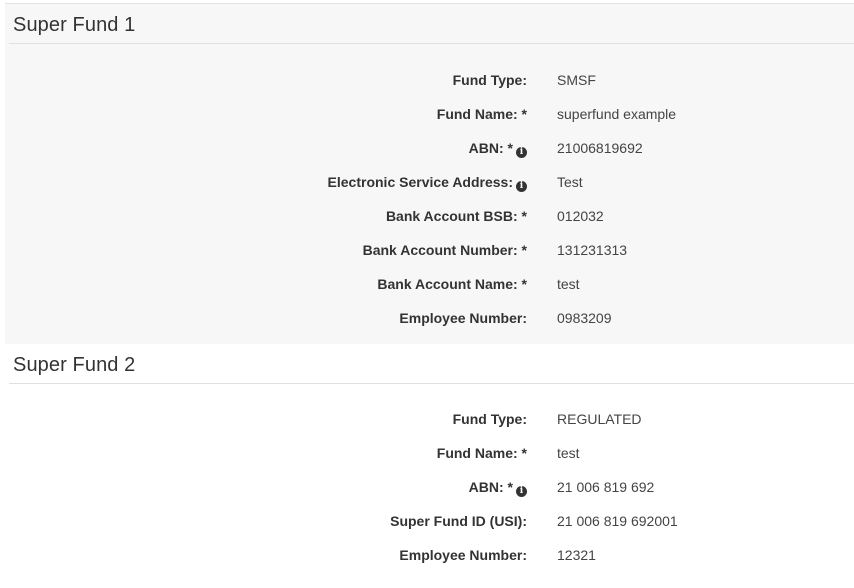 The height and width of the screenshot is (588, 854). I want to click on bank-account-bsb-value: 012032, so click(580, 216).